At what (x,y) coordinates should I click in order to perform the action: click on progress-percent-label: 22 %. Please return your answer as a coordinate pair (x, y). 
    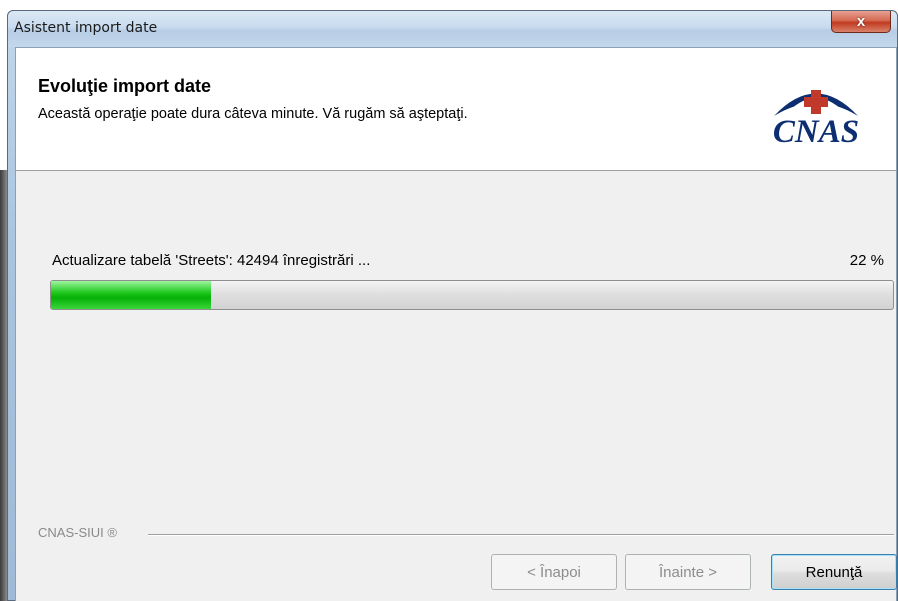
    Looking at the image, I should click on (866, 260).